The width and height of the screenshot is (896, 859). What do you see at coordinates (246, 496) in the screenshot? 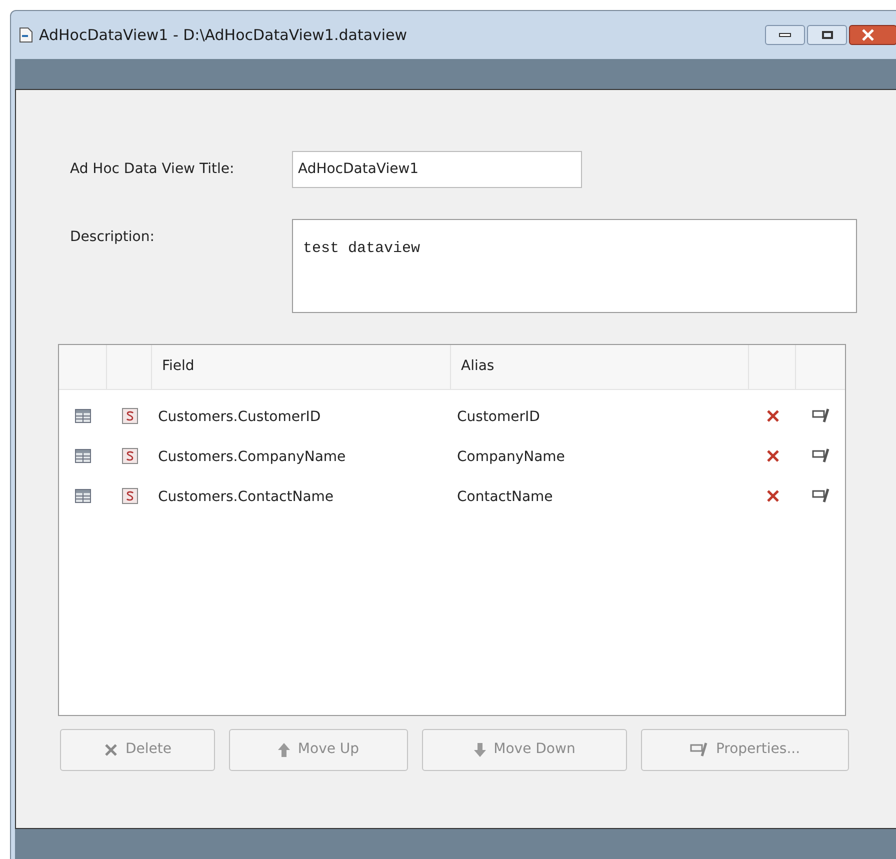
I see `table-cell: Customers.ContactName` at bounding box center [246, 496].